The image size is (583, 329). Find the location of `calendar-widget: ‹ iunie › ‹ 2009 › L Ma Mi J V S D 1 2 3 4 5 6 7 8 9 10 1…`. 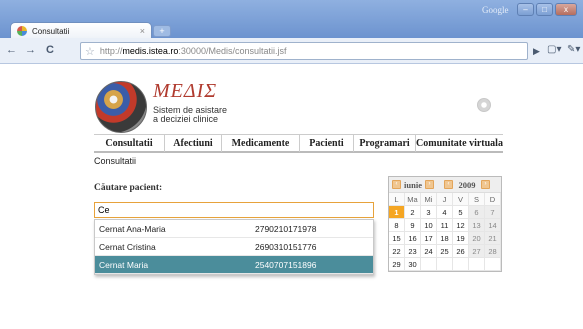

calendar-widget: ‹ iunie › ‹ 2009 › L Ma Mi J V S D 1 2 3 4 5 6 7 8 9 10 1… is located at coordinates (445, 224).